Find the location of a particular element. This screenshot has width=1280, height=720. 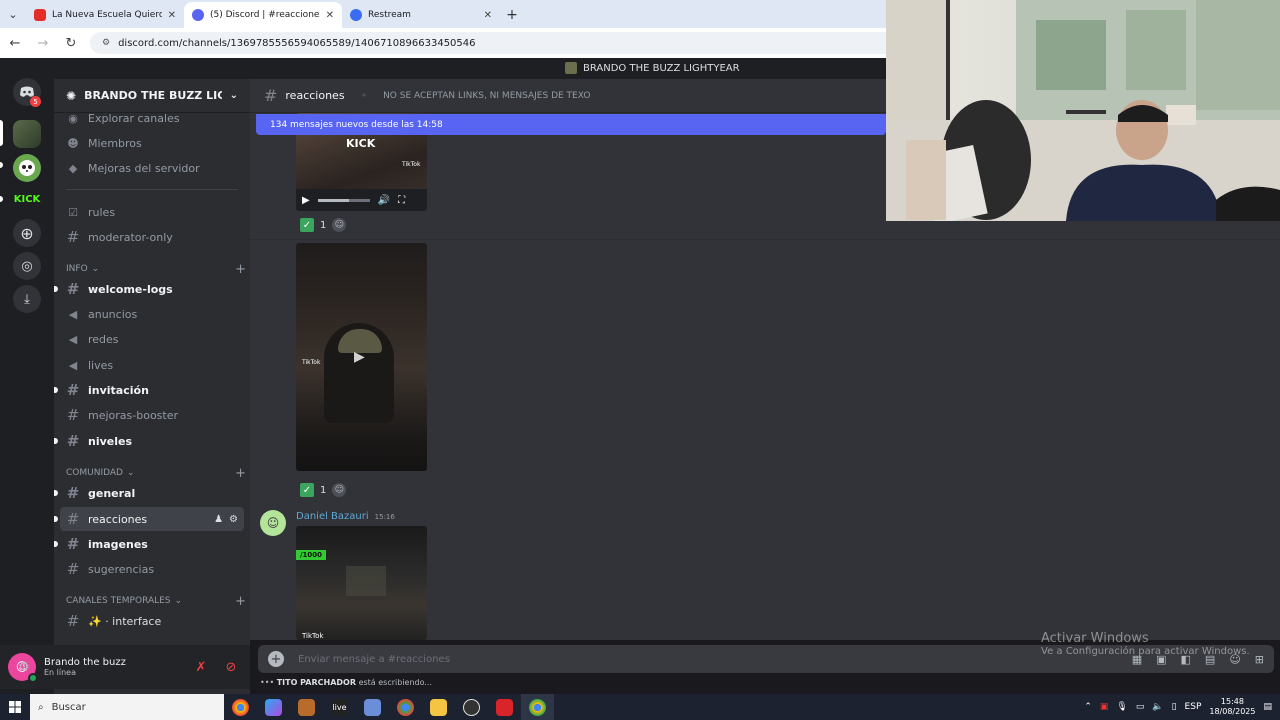

category-label: CANALES TEMPORALES is located at coordinates (118, 601).